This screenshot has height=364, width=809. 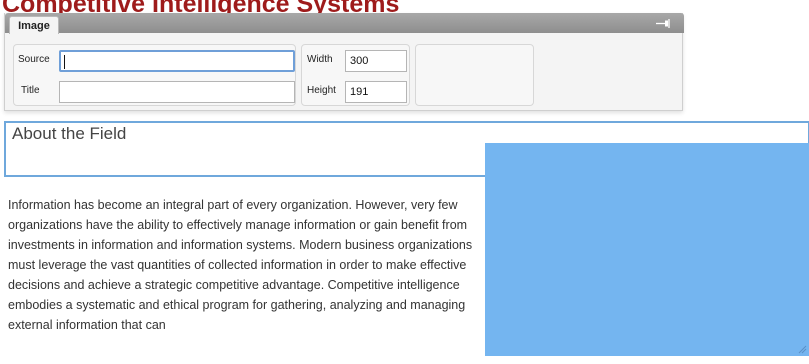 What do you see at coordinates (34, 59) in the screenshot?
I see `source-label: Source` at bounding box center [34, 59].